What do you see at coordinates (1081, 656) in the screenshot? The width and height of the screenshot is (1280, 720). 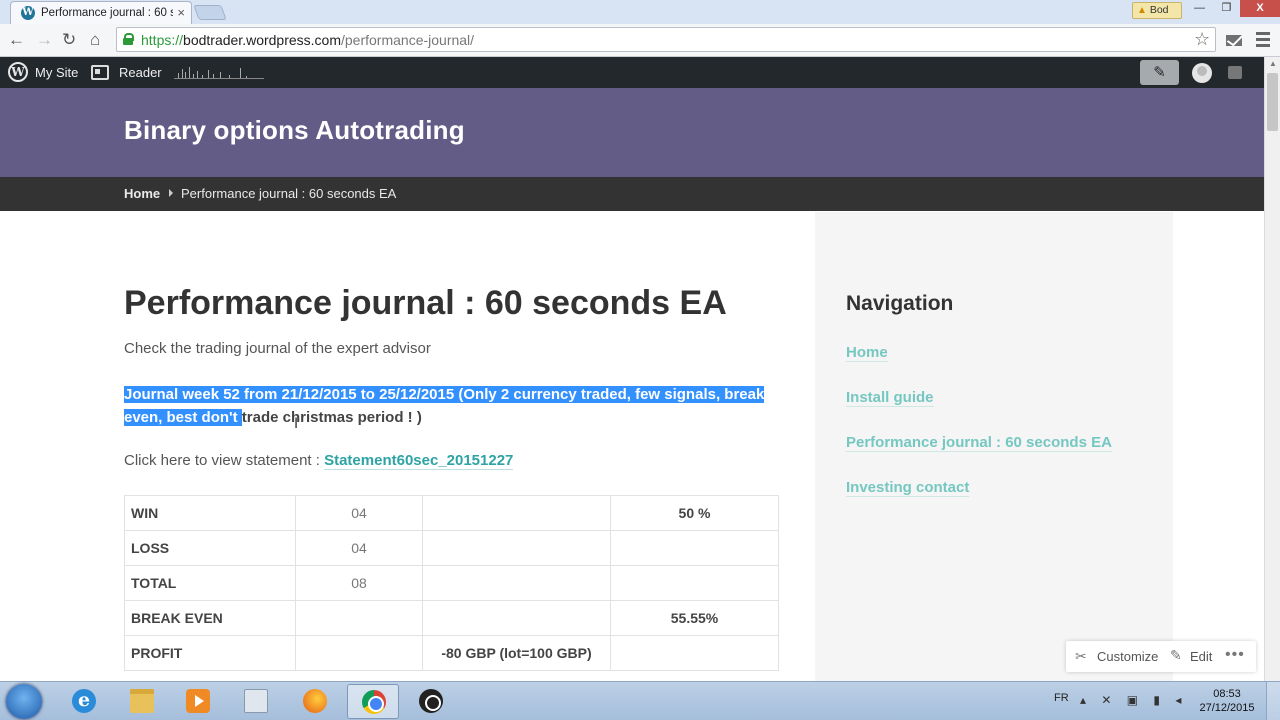 I see `wrench-icon: ✂` at bounding box center [1081, 656].